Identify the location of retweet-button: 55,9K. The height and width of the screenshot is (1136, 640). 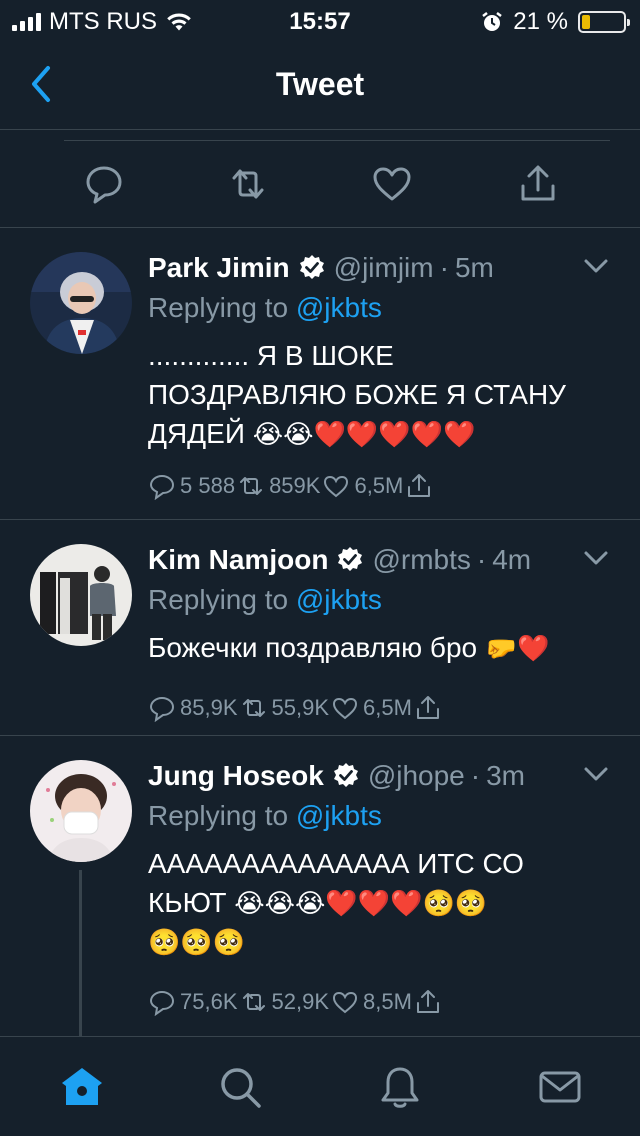
(284, 708).